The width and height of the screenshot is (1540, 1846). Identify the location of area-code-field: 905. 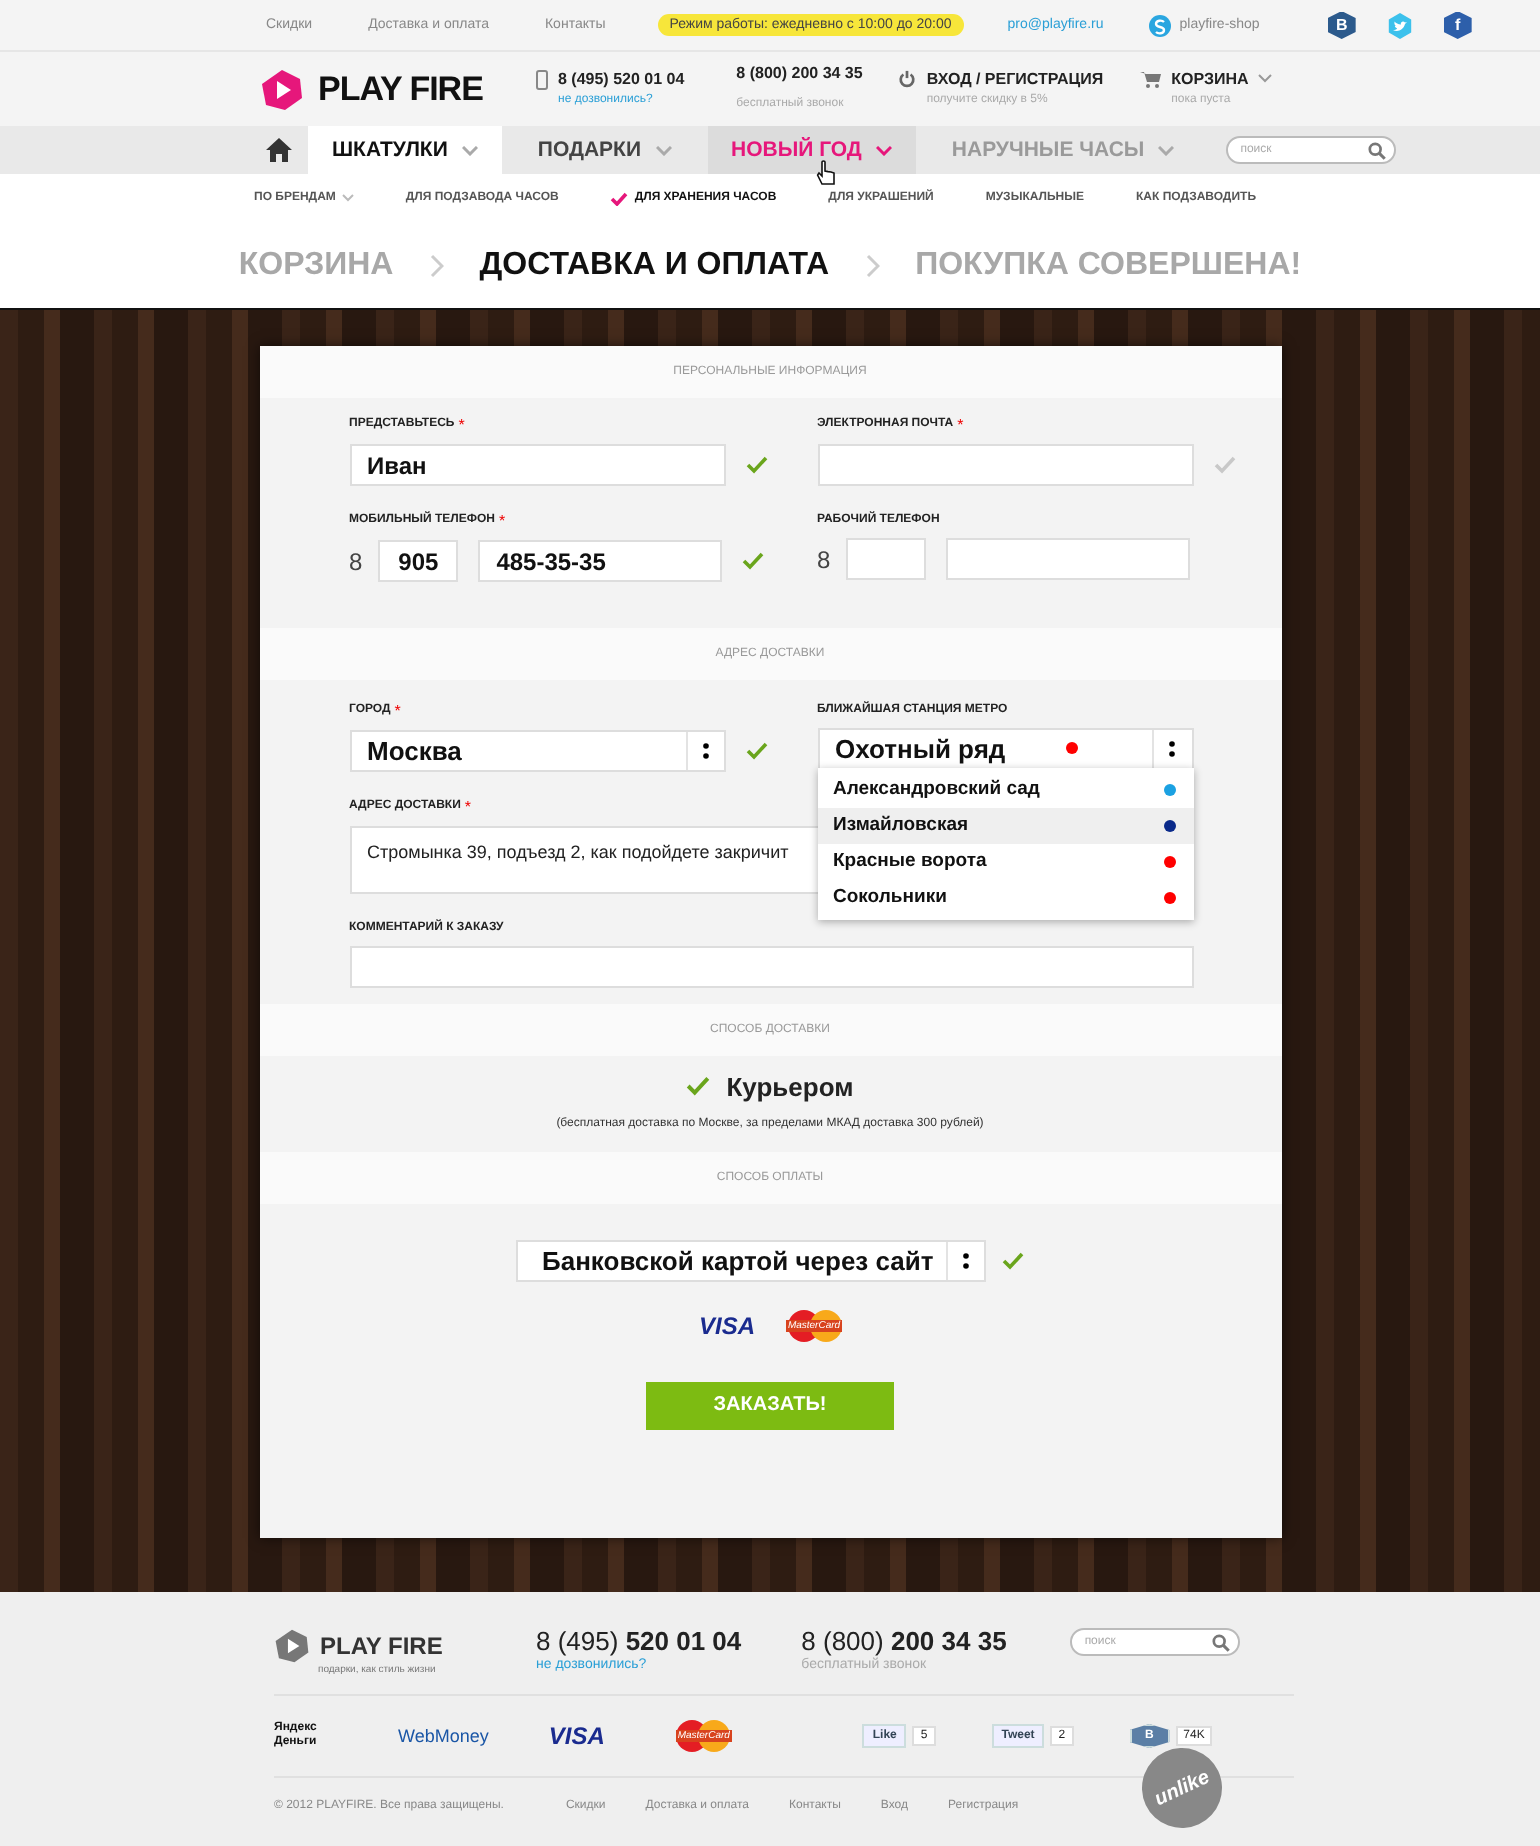
(418, 561).